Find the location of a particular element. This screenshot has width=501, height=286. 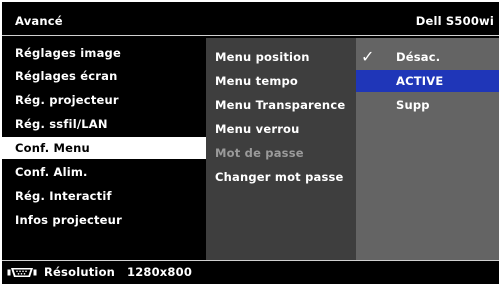

submenu-item-label: Menu position is located at coordinates (262, 57).